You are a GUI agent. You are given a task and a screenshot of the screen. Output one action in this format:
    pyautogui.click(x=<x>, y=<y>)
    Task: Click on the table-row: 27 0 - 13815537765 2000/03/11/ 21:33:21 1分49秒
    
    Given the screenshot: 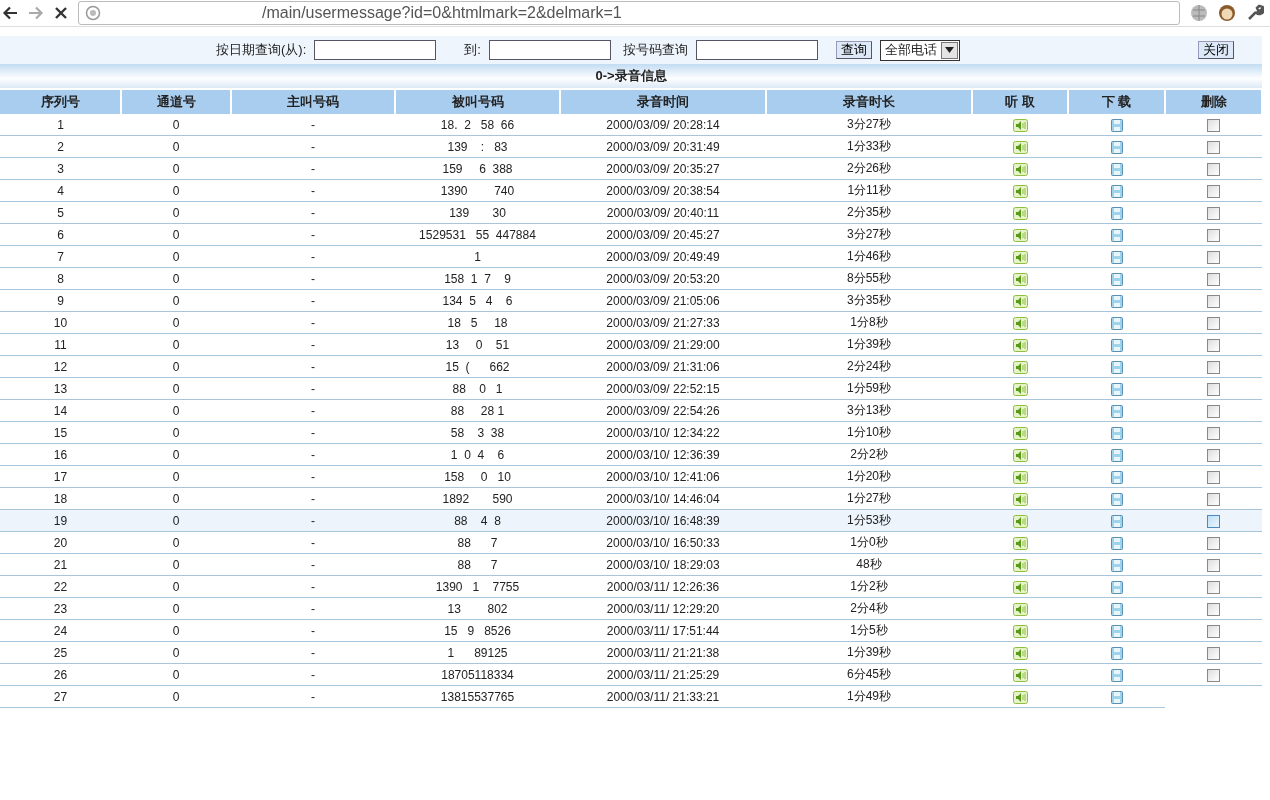 What is the action you would take?
    pyautogui.click(x=631, y=696)
    